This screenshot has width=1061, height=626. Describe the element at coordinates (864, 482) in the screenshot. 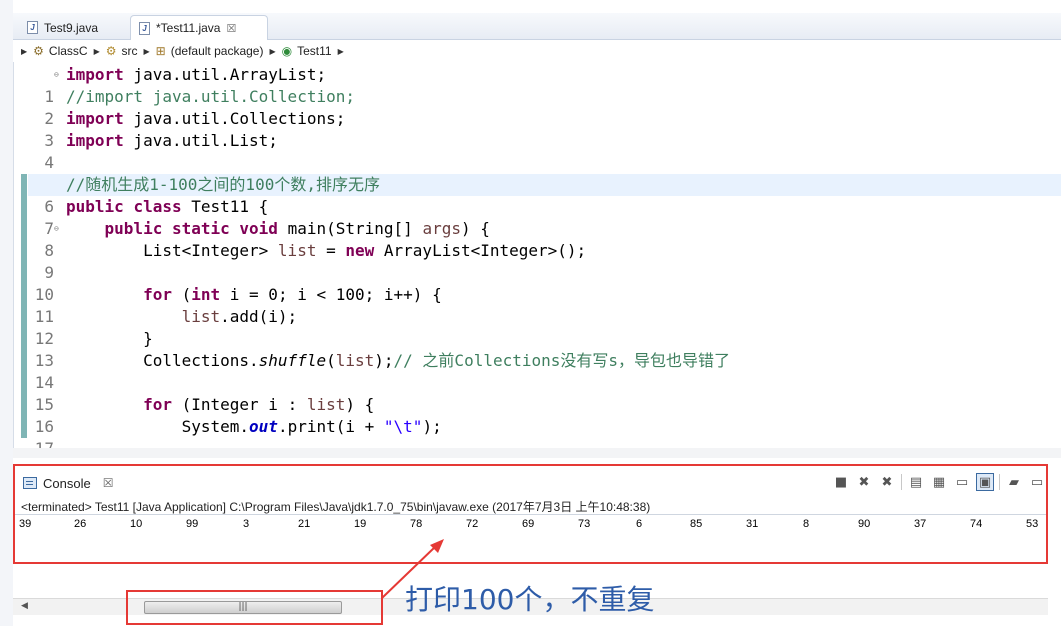

I see `remove-launch-icon: ✖` at that location.